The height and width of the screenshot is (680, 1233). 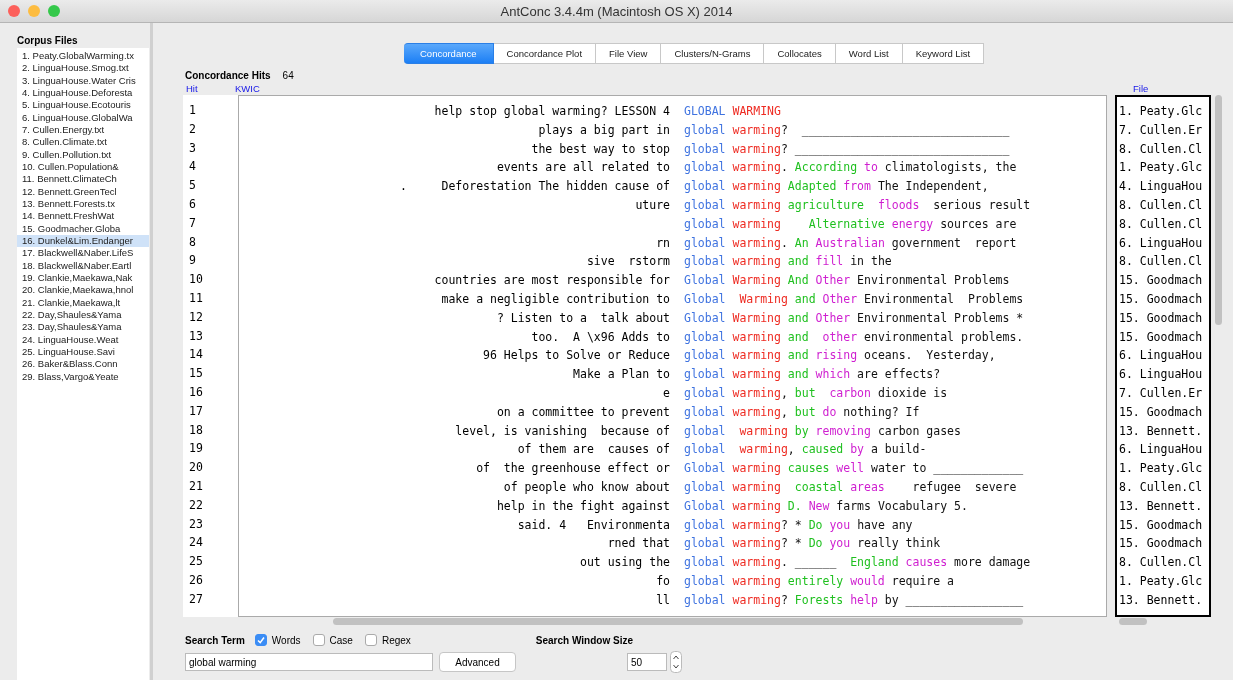 What do you see at coordinates (209, 88) in the screenshot?
I see `column-header: Hit` at bounding box center [209, 88].